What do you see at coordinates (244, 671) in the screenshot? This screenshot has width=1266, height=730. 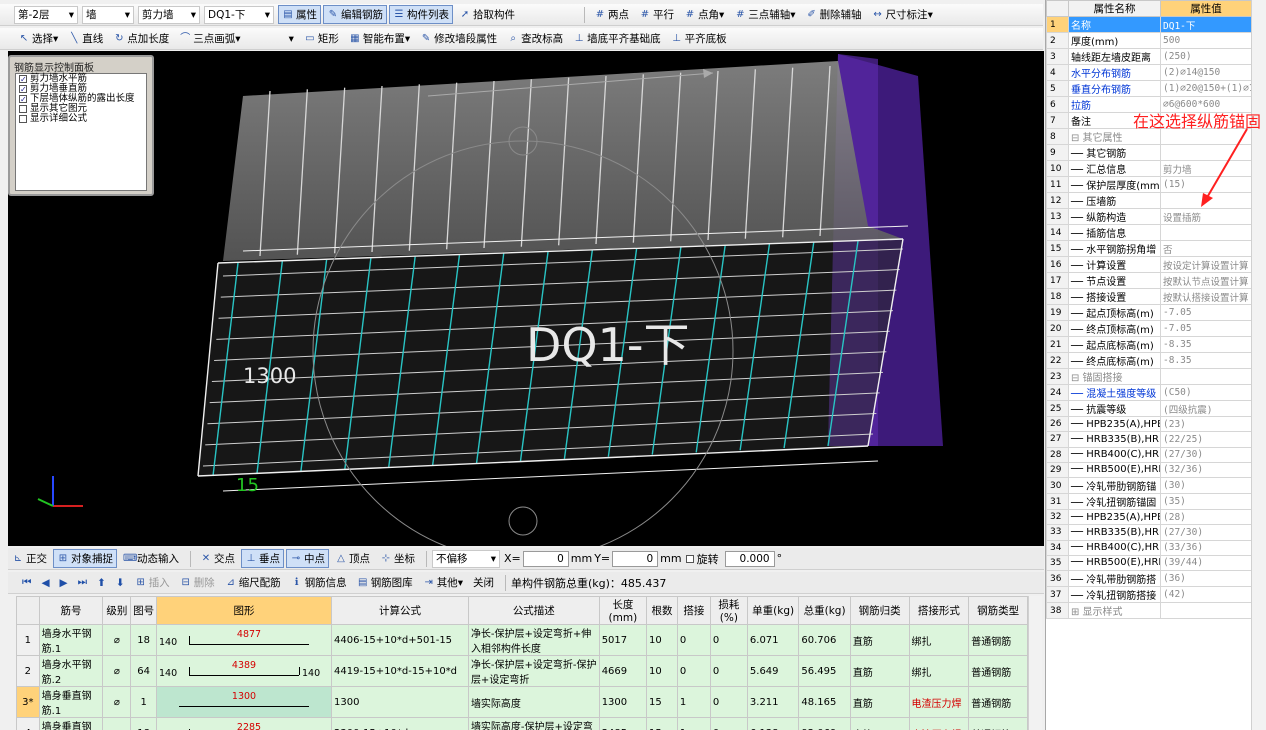 I see `shape-cell: 4389 140 140` at bounding box center [244, 671].